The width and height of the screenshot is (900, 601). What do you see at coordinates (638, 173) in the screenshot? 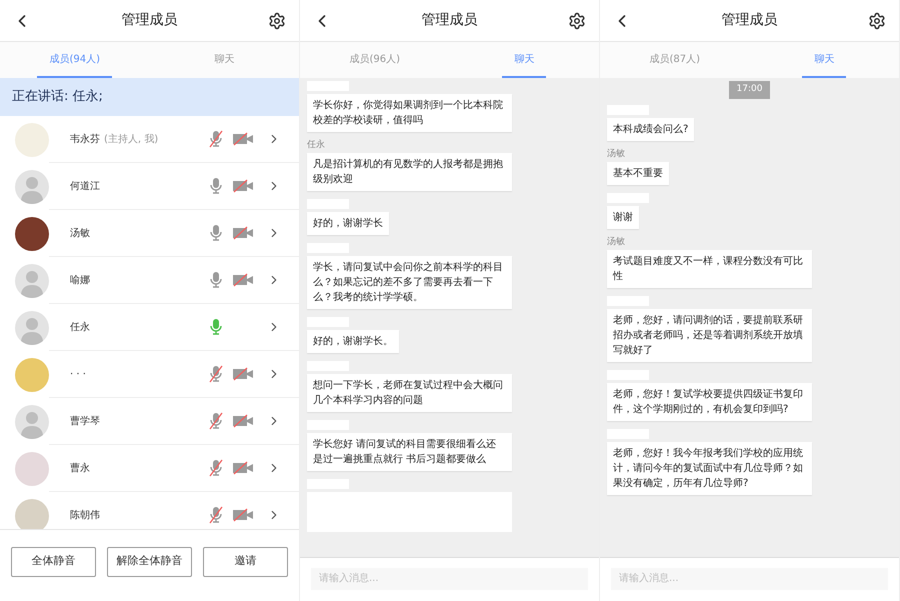
I see `message-bubble: 基本不重要` at bounding box center [638, 173].